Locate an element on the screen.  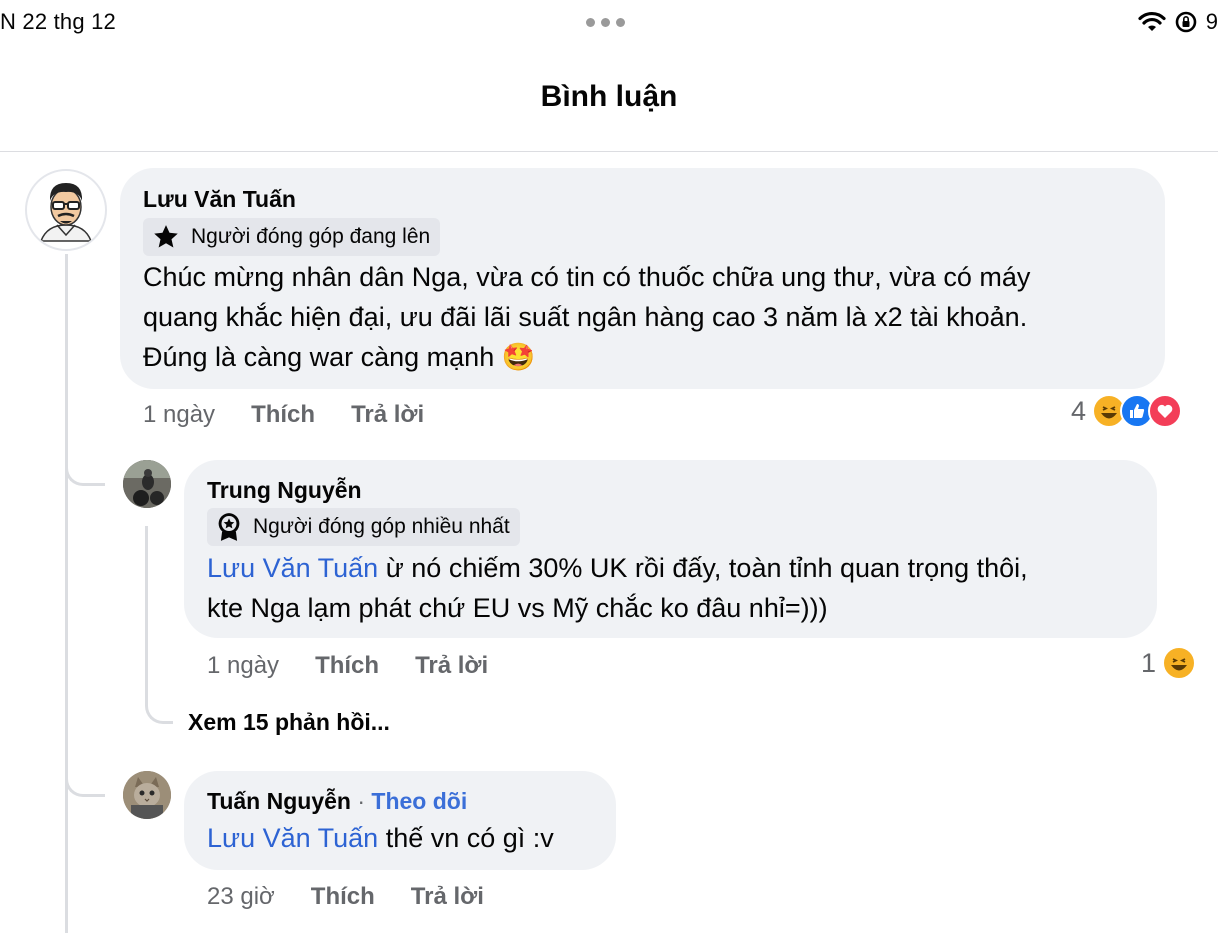
comment-actions: 1 ngày Thích Trả lời is located at coordinates (283, 415).